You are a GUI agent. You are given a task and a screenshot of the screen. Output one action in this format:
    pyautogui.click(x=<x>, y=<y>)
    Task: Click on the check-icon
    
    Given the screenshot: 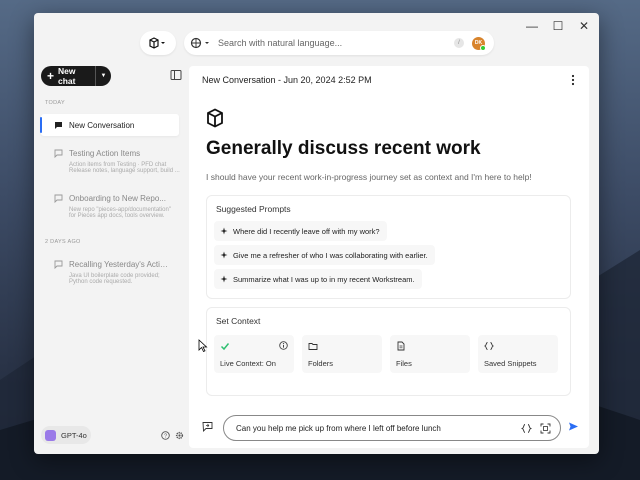 What is the action you would take?
    pyautogui.click(x=225, y=347)
    